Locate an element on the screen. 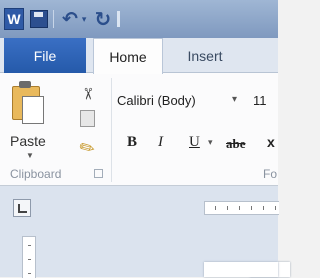  tab-file: File is located at coordinates (45, 55).